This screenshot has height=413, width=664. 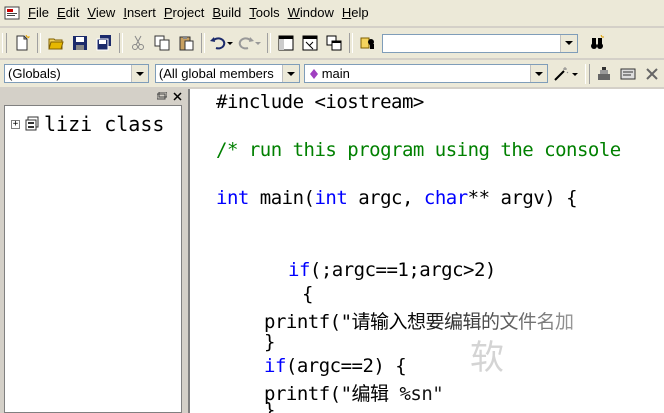 I want to click on workspace-pane-header, so click(x=93, y=96).